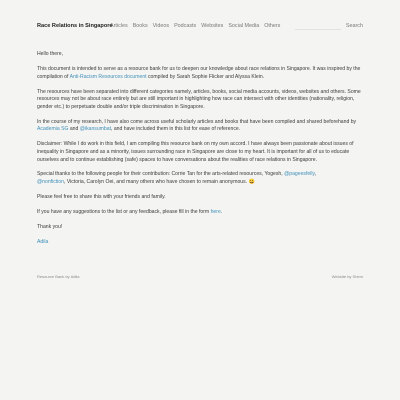 The height and width of the screenshot is (400, 400). Describe the element at coordinates (75, 26) in the screenshot. I see `site-title: Race Relations in Singapore` at that location.